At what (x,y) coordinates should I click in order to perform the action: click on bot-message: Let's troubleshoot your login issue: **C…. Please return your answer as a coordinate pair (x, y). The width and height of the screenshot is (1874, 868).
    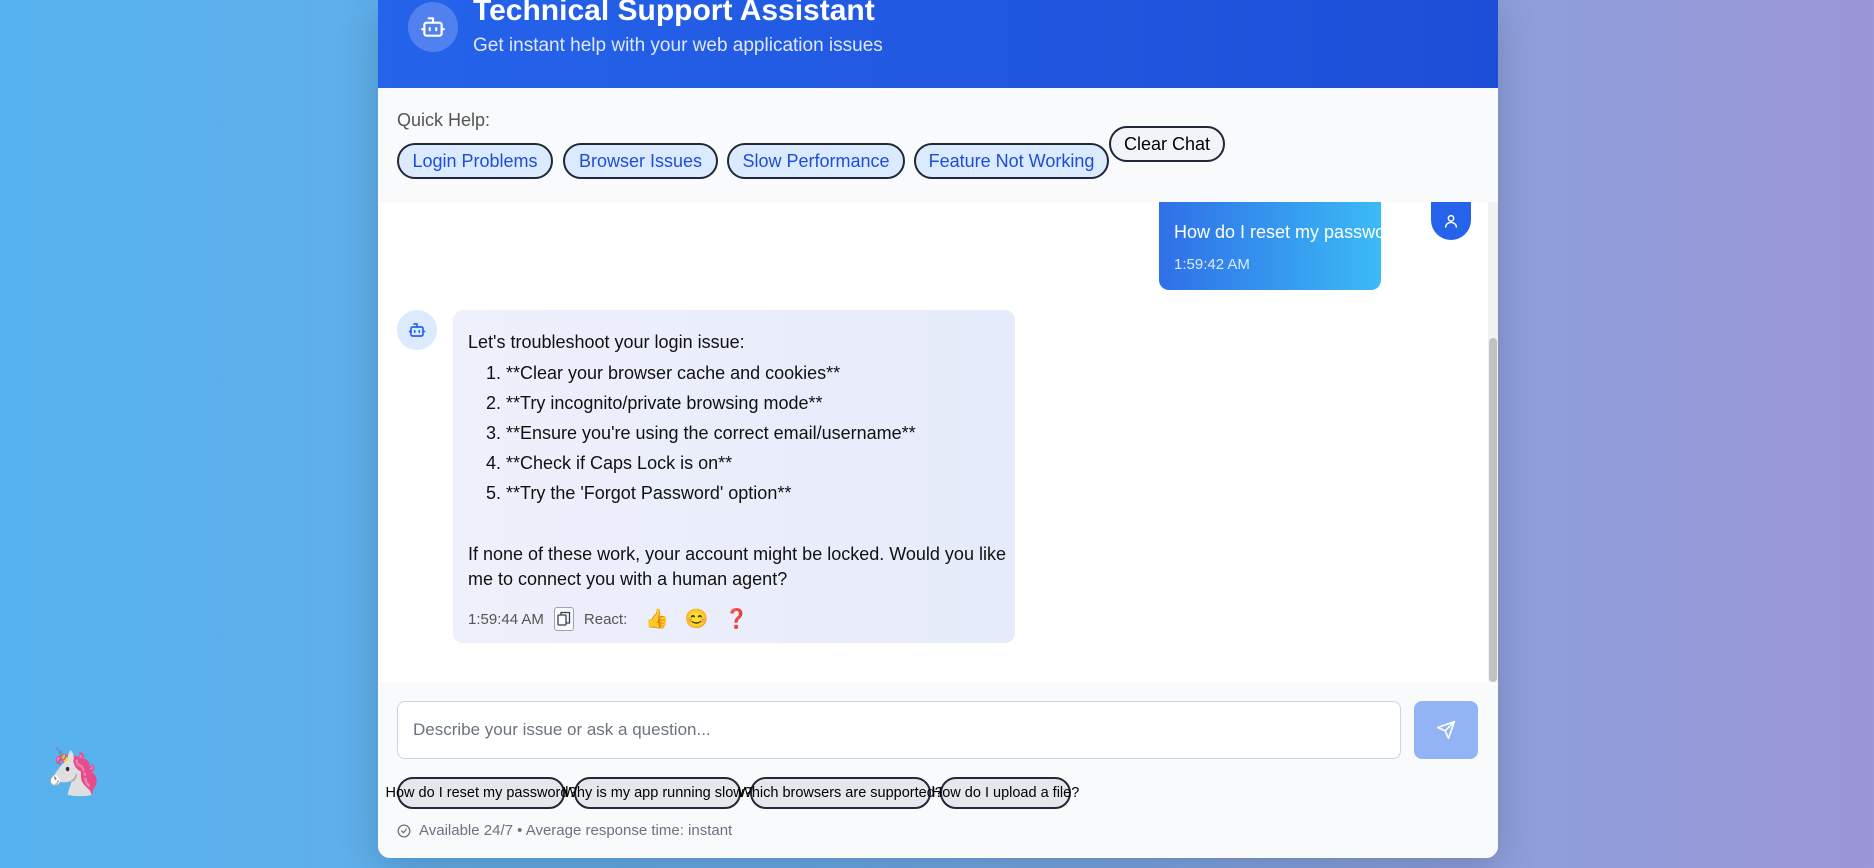
    Looking at the image, I should click on (734, 476).